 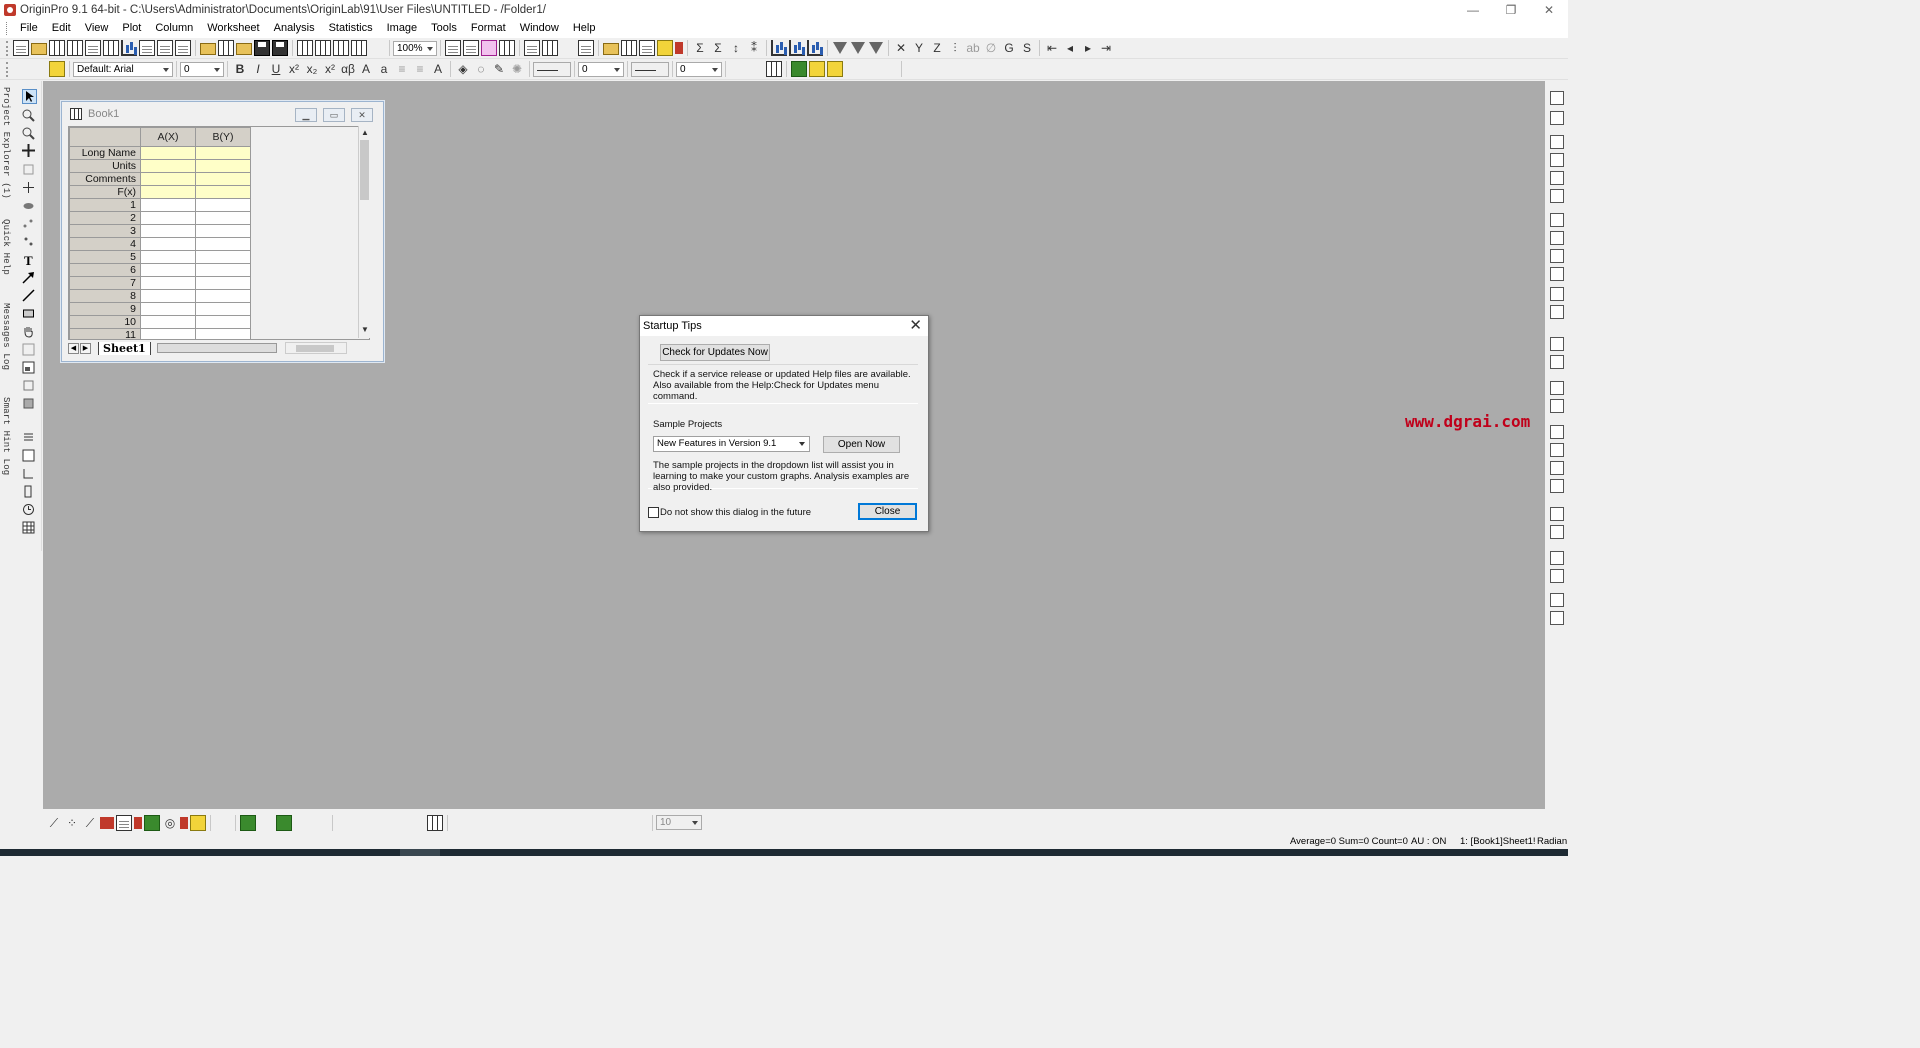 What do you see at coordinates (54, 823) in the screenshot?
I see `line-plot-icon: ⟋` at bounding box center [54, 823].